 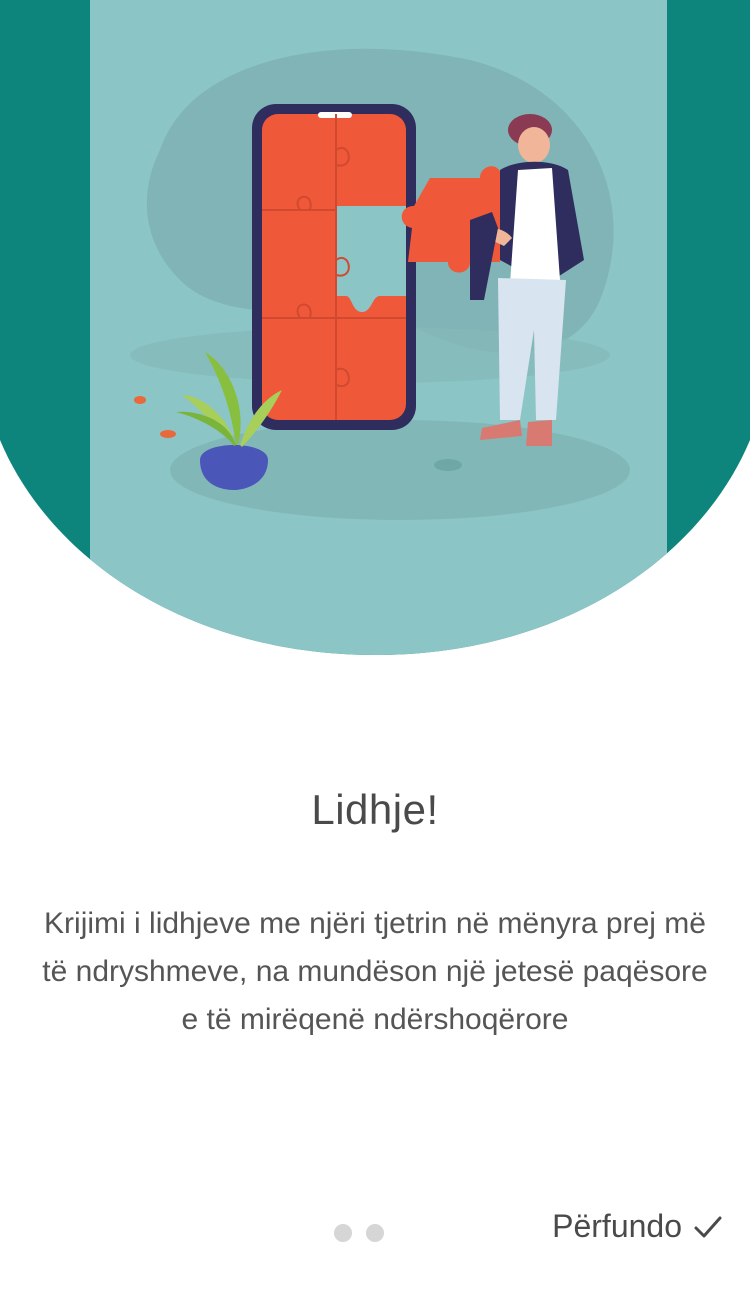 I want to click on finish-button: Përfundo, so click(x=638, y=1226).